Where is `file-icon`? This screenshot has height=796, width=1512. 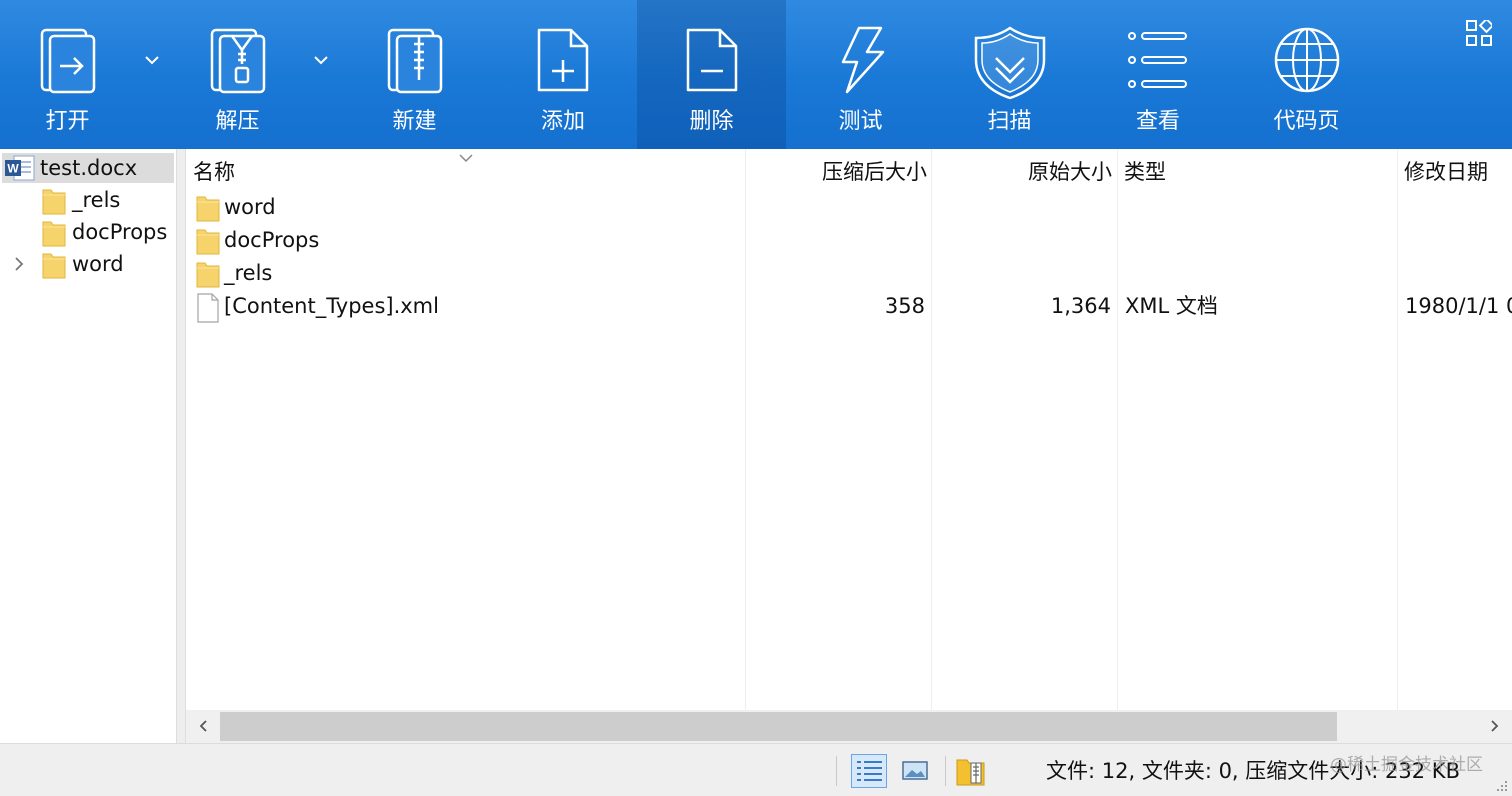 file-icon is located at coordinates (208, 308).